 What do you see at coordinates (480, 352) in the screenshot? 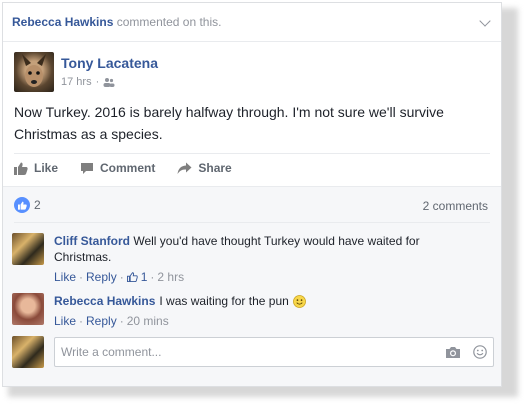
I see `smiley-icon` at bounding box center [480, 352].